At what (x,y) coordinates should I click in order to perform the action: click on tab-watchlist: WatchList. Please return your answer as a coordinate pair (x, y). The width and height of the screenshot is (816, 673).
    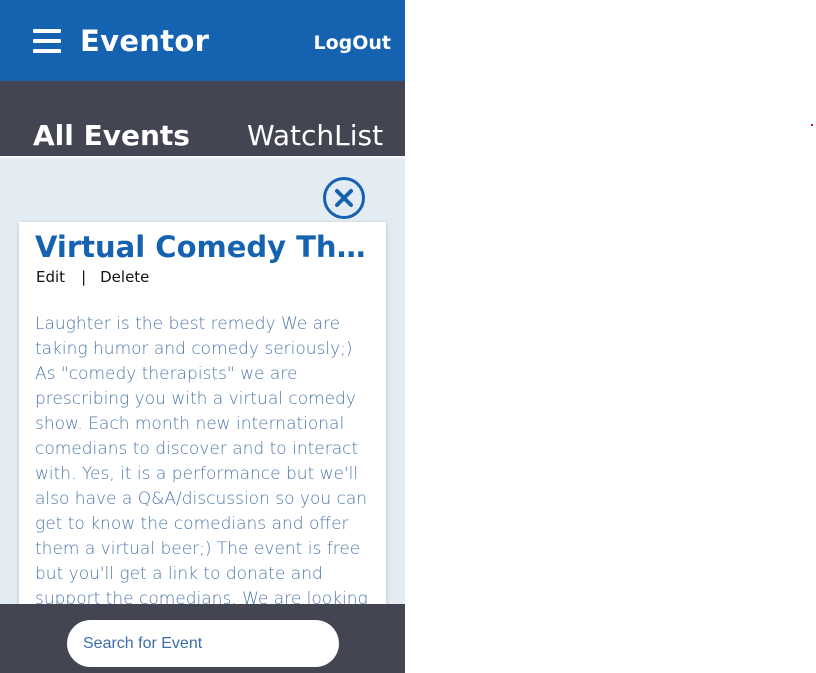
    Looking at the image, I should click on (315, 135).